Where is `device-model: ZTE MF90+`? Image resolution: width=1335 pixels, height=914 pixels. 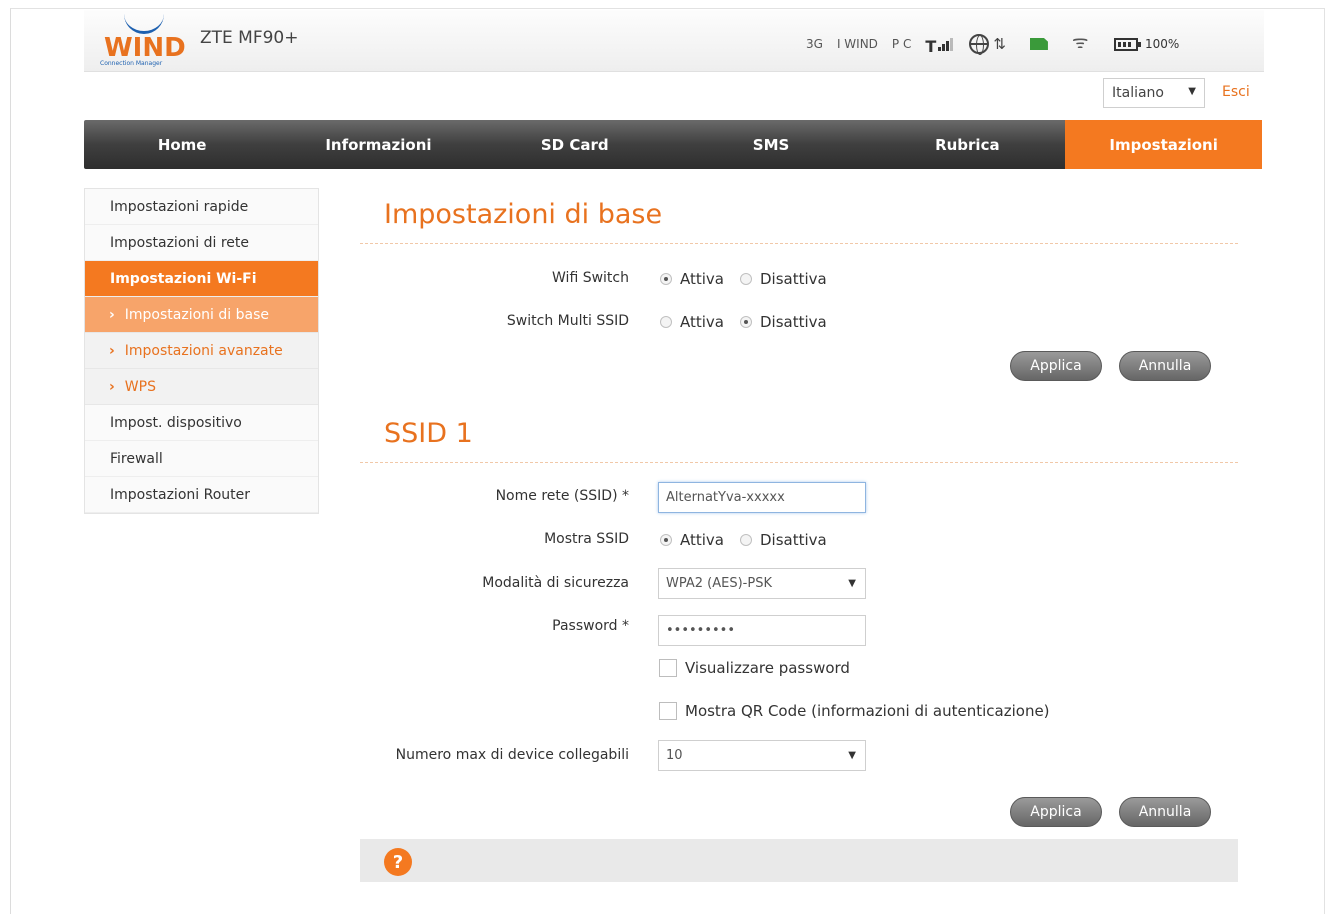 device-model: ZTE MF90+ is located at coordinates (249, 38).